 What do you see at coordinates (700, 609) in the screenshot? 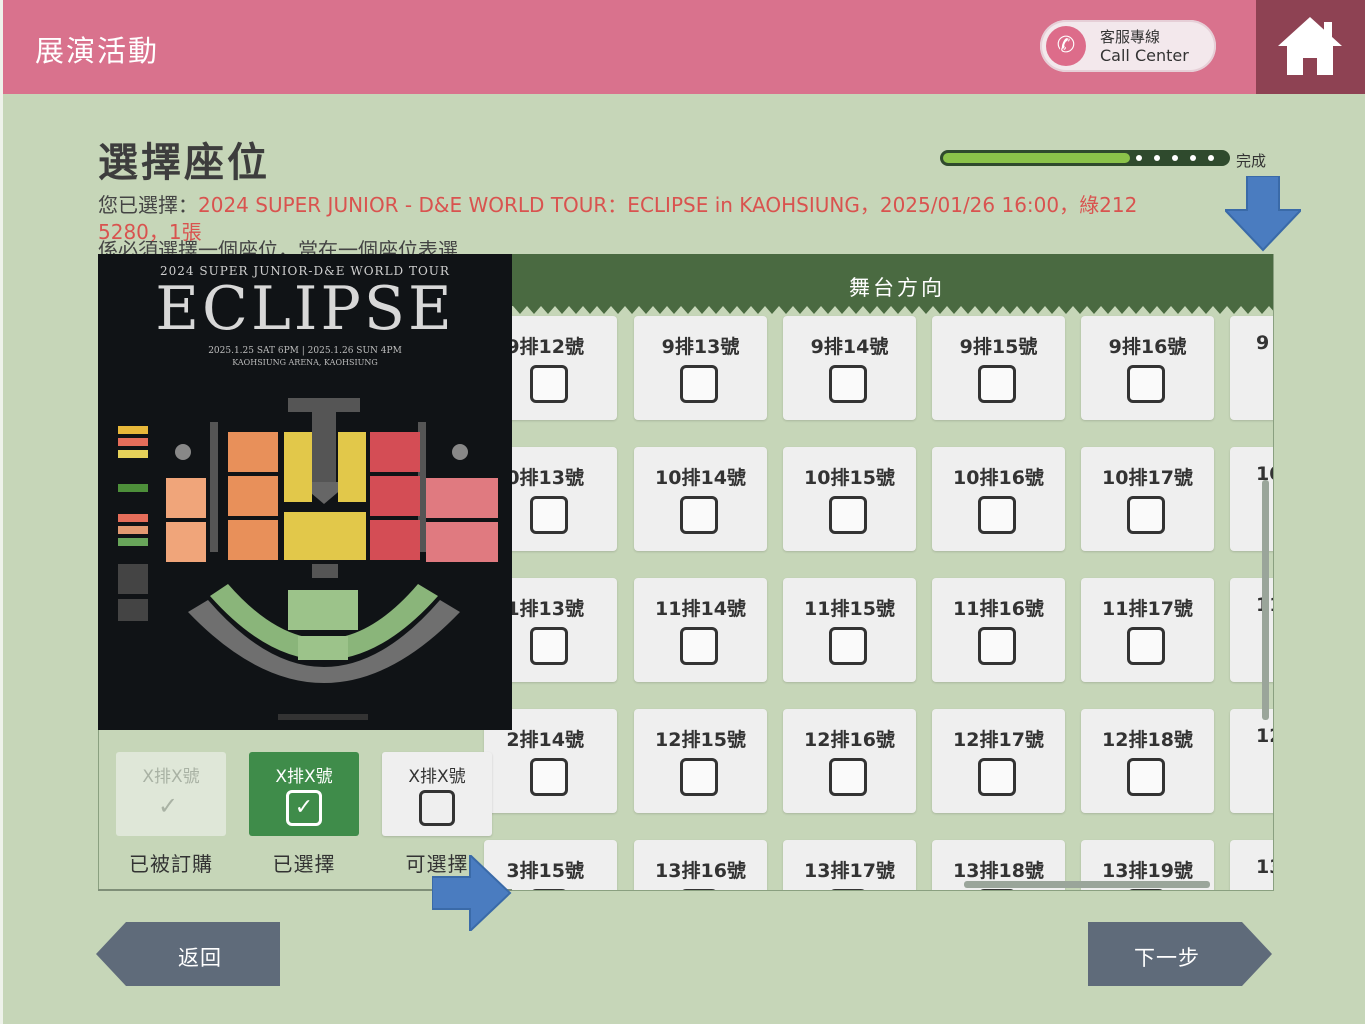
I see `seat-label: 11排14號` at bounding box center [700, 609].